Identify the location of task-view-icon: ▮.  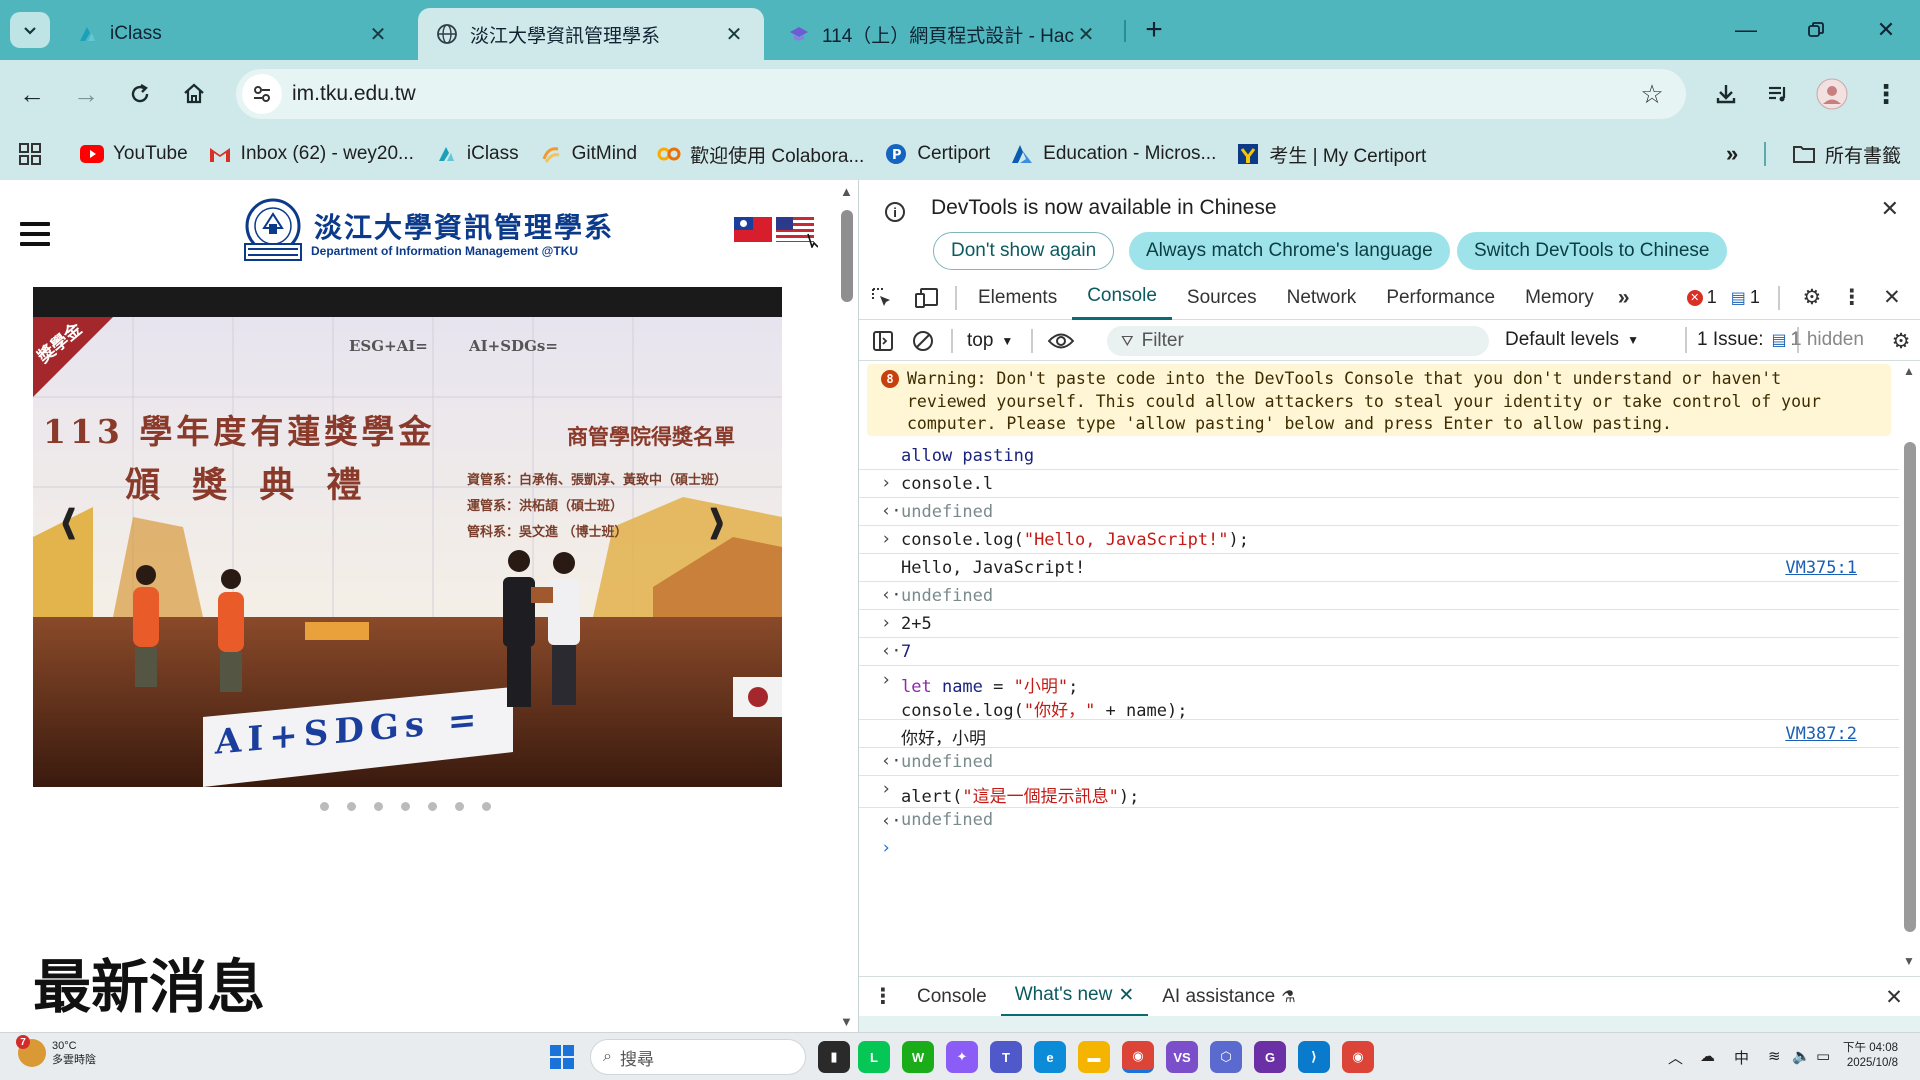
(834, 1057).